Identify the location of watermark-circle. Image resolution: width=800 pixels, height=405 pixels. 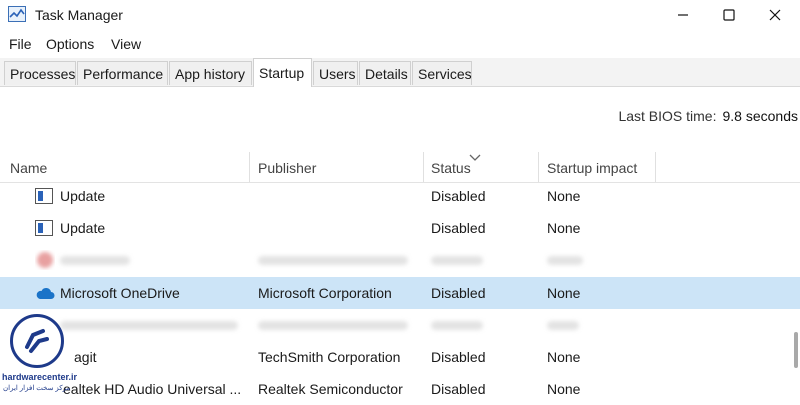
(37, 341).